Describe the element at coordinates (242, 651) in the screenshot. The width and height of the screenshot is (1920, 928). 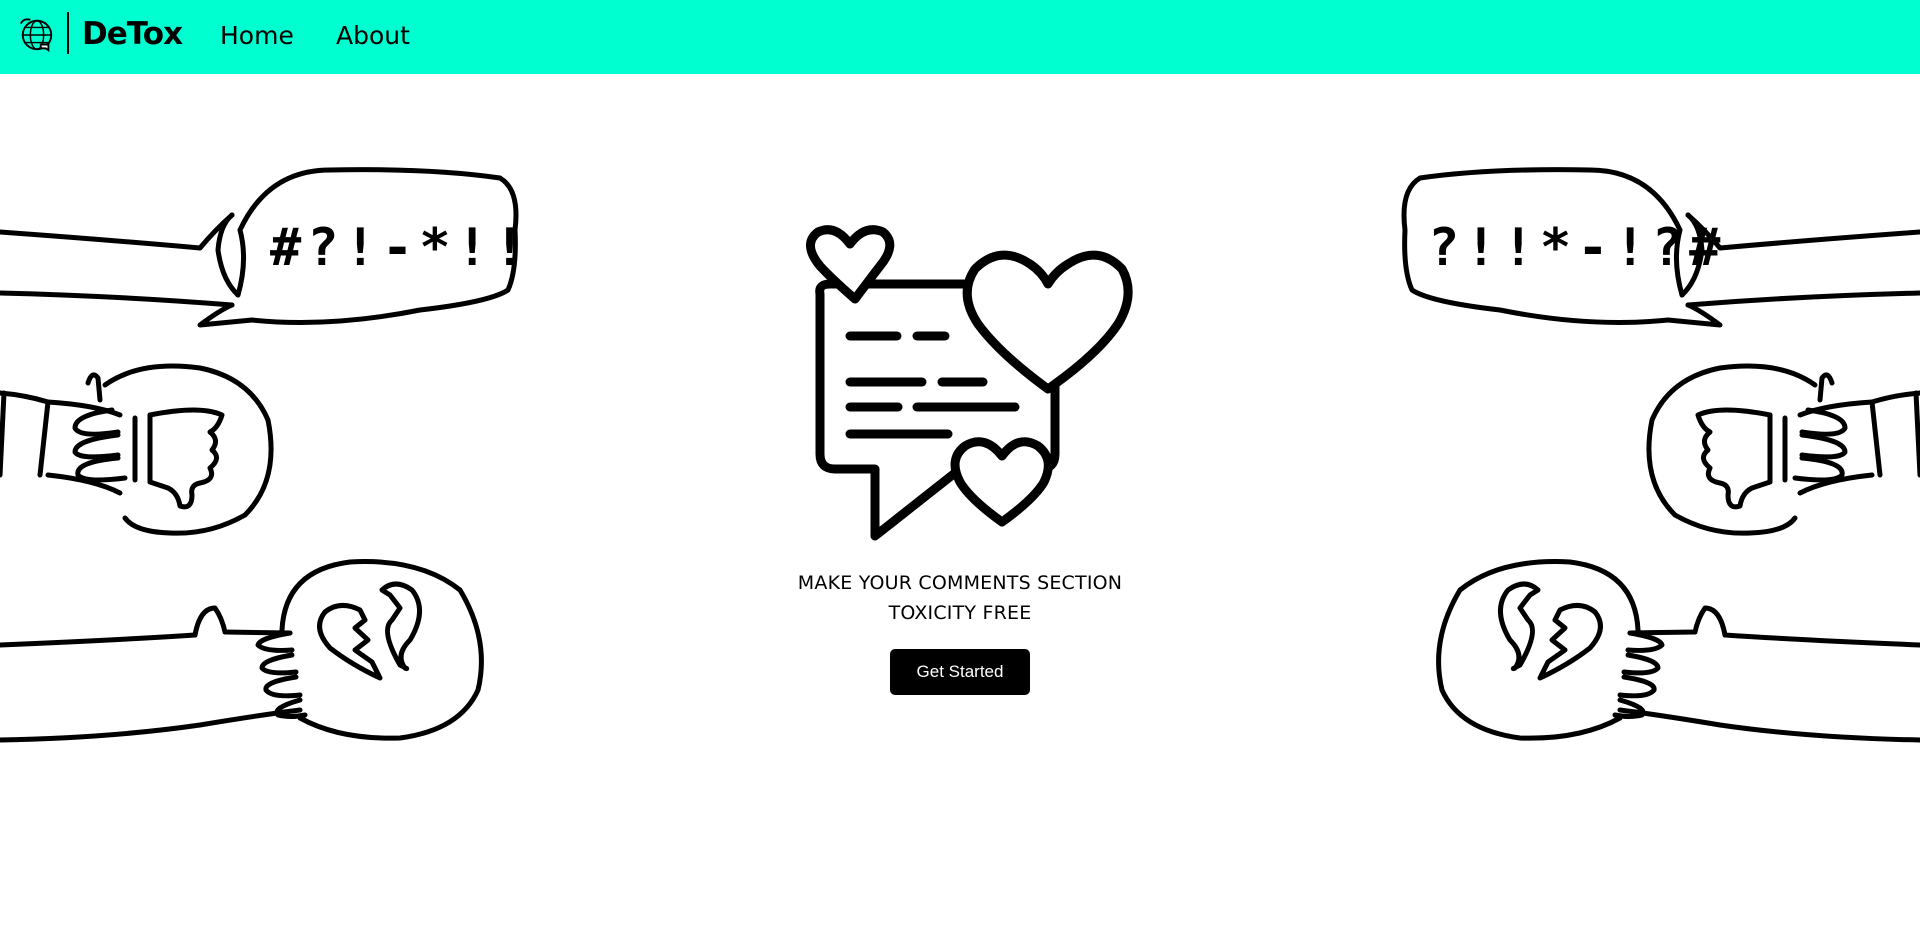
I see `left-broken-heart-hand` at that location.